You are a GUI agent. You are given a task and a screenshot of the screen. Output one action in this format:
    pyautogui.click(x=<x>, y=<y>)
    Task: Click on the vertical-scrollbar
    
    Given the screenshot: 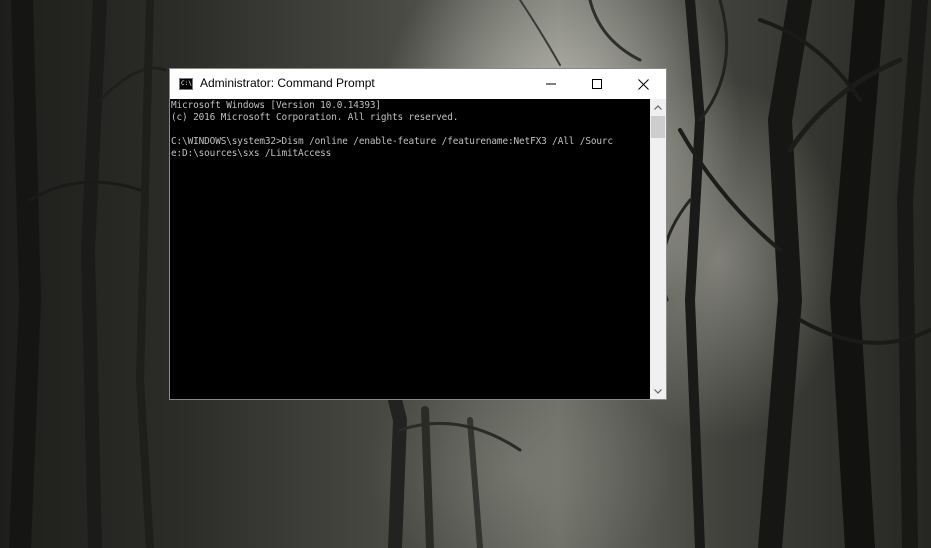 What is the action you would take?
    pyautogui.click(x=658, y=249)
    